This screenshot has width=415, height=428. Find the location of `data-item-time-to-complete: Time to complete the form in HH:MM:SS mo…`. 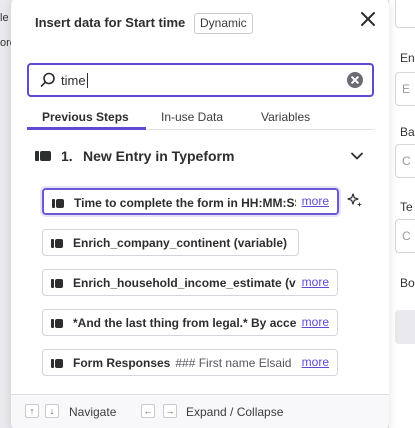

data-item-time-to-complete: Time to complete the form in HH:MM:SS mo… is located at coordinates (190, 201).